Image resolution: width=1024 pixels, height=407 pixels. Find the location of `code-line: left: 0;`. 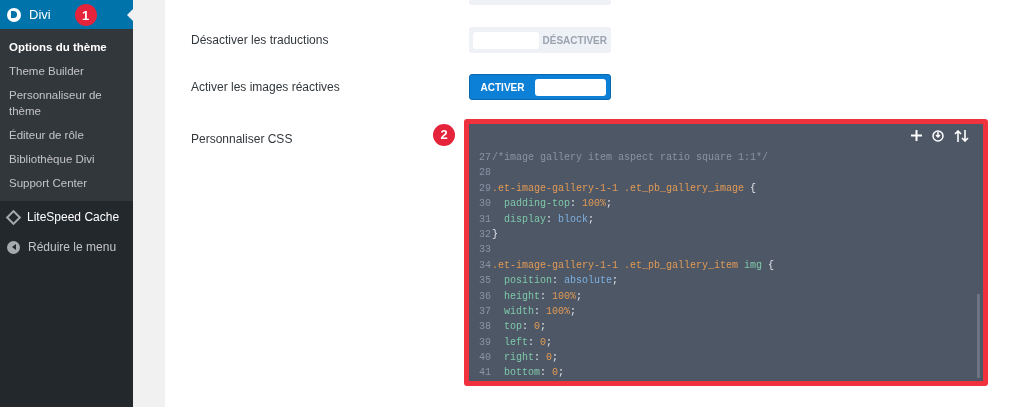

code-line: left: 0; is located at coordinates (528, 342).